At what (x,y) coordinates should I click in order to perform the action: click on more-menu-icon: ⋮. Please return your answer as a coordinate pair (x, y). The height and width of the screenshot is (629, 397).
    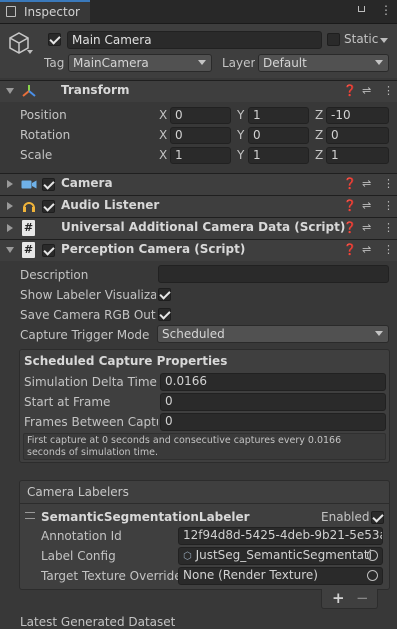
    Looking at the image, I should click on (386, 10).